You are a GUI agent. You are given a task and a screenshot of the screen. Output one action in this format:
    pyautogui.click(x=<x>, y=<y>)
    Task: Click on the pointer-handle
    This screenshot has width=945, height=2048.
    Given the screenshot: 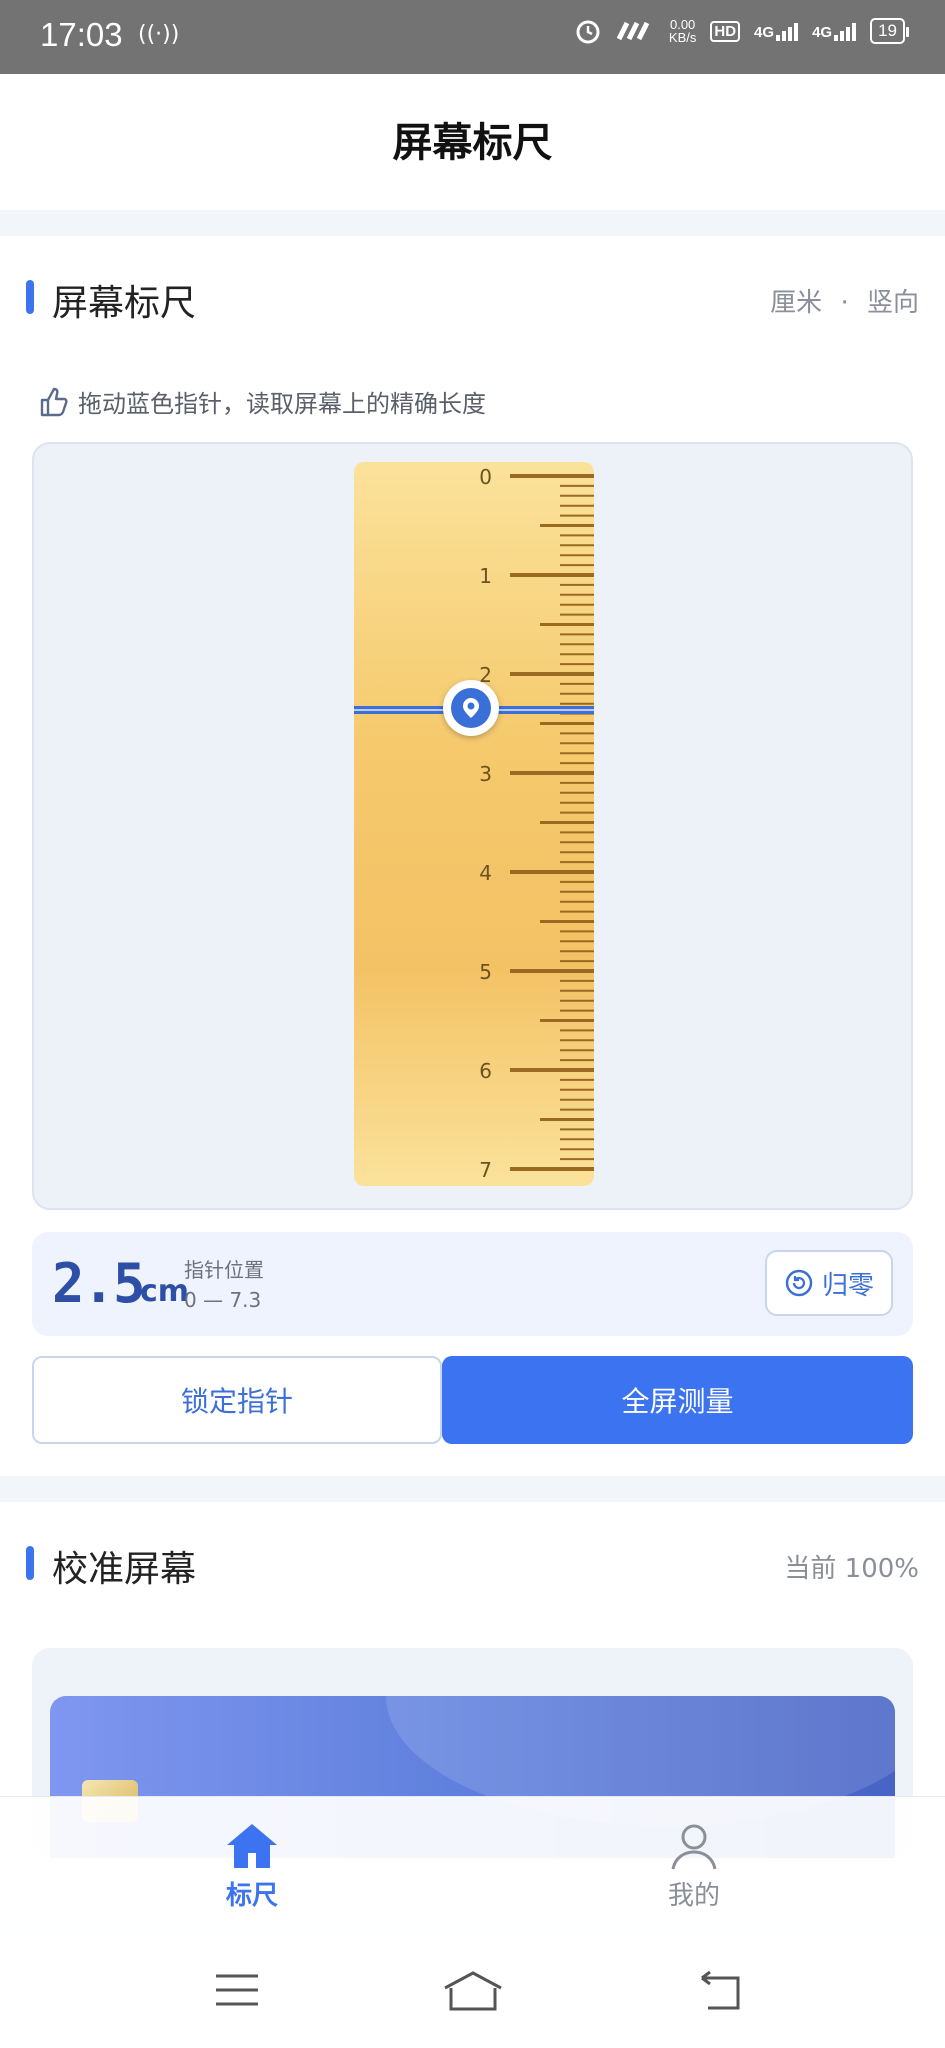 What is the action you would take?
    pyautogui.click(x=471, y=708)
    